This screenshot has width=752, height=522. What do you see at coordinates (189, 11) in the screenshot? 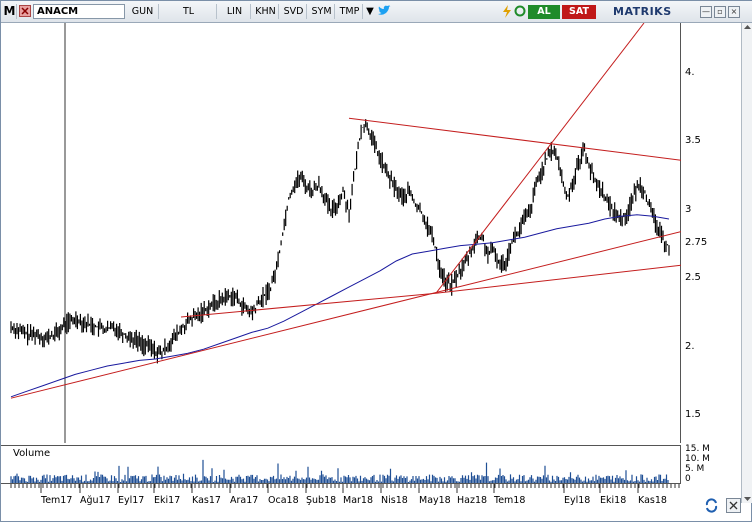
I see `currency-button: TL` at bounding box center [189, 11].